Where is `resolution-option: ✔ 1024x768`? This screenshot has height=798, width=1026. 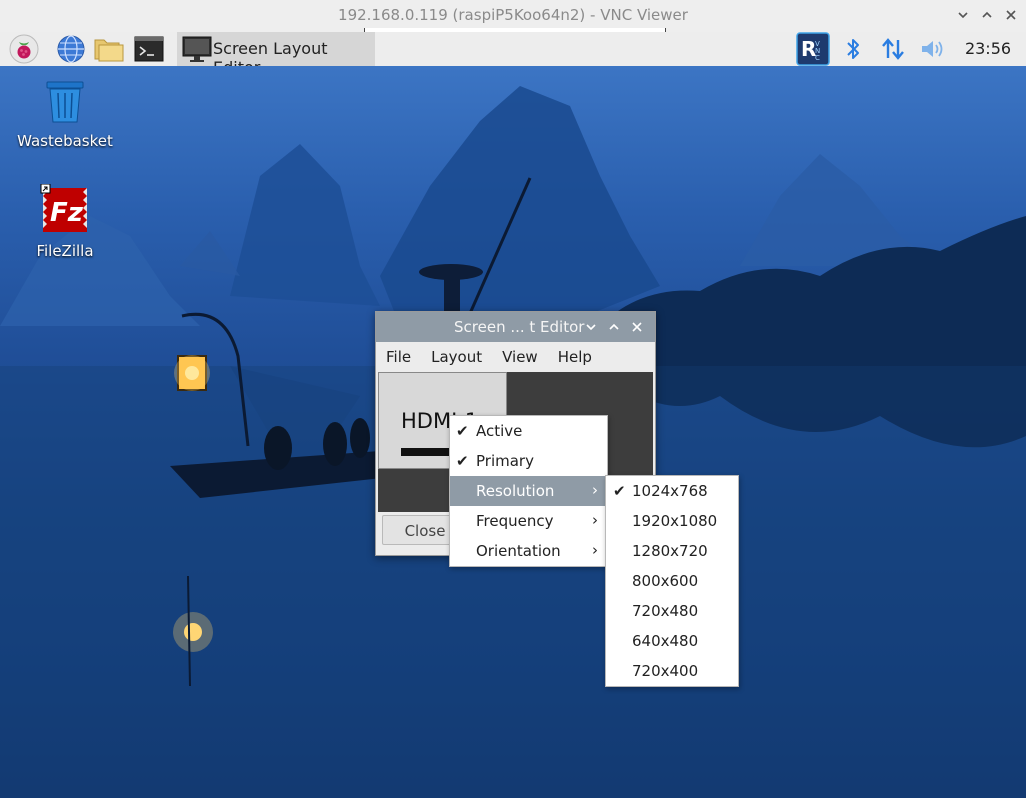 resolution-option: ✔ 1024x768 is located at coordinates (672, 491).